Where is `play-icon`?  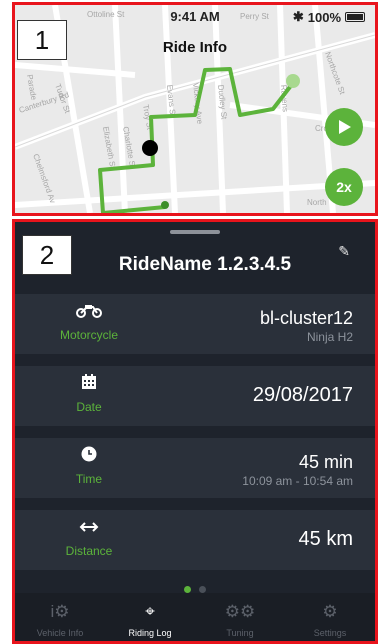
play-icon is located at coordinates (345, 127).